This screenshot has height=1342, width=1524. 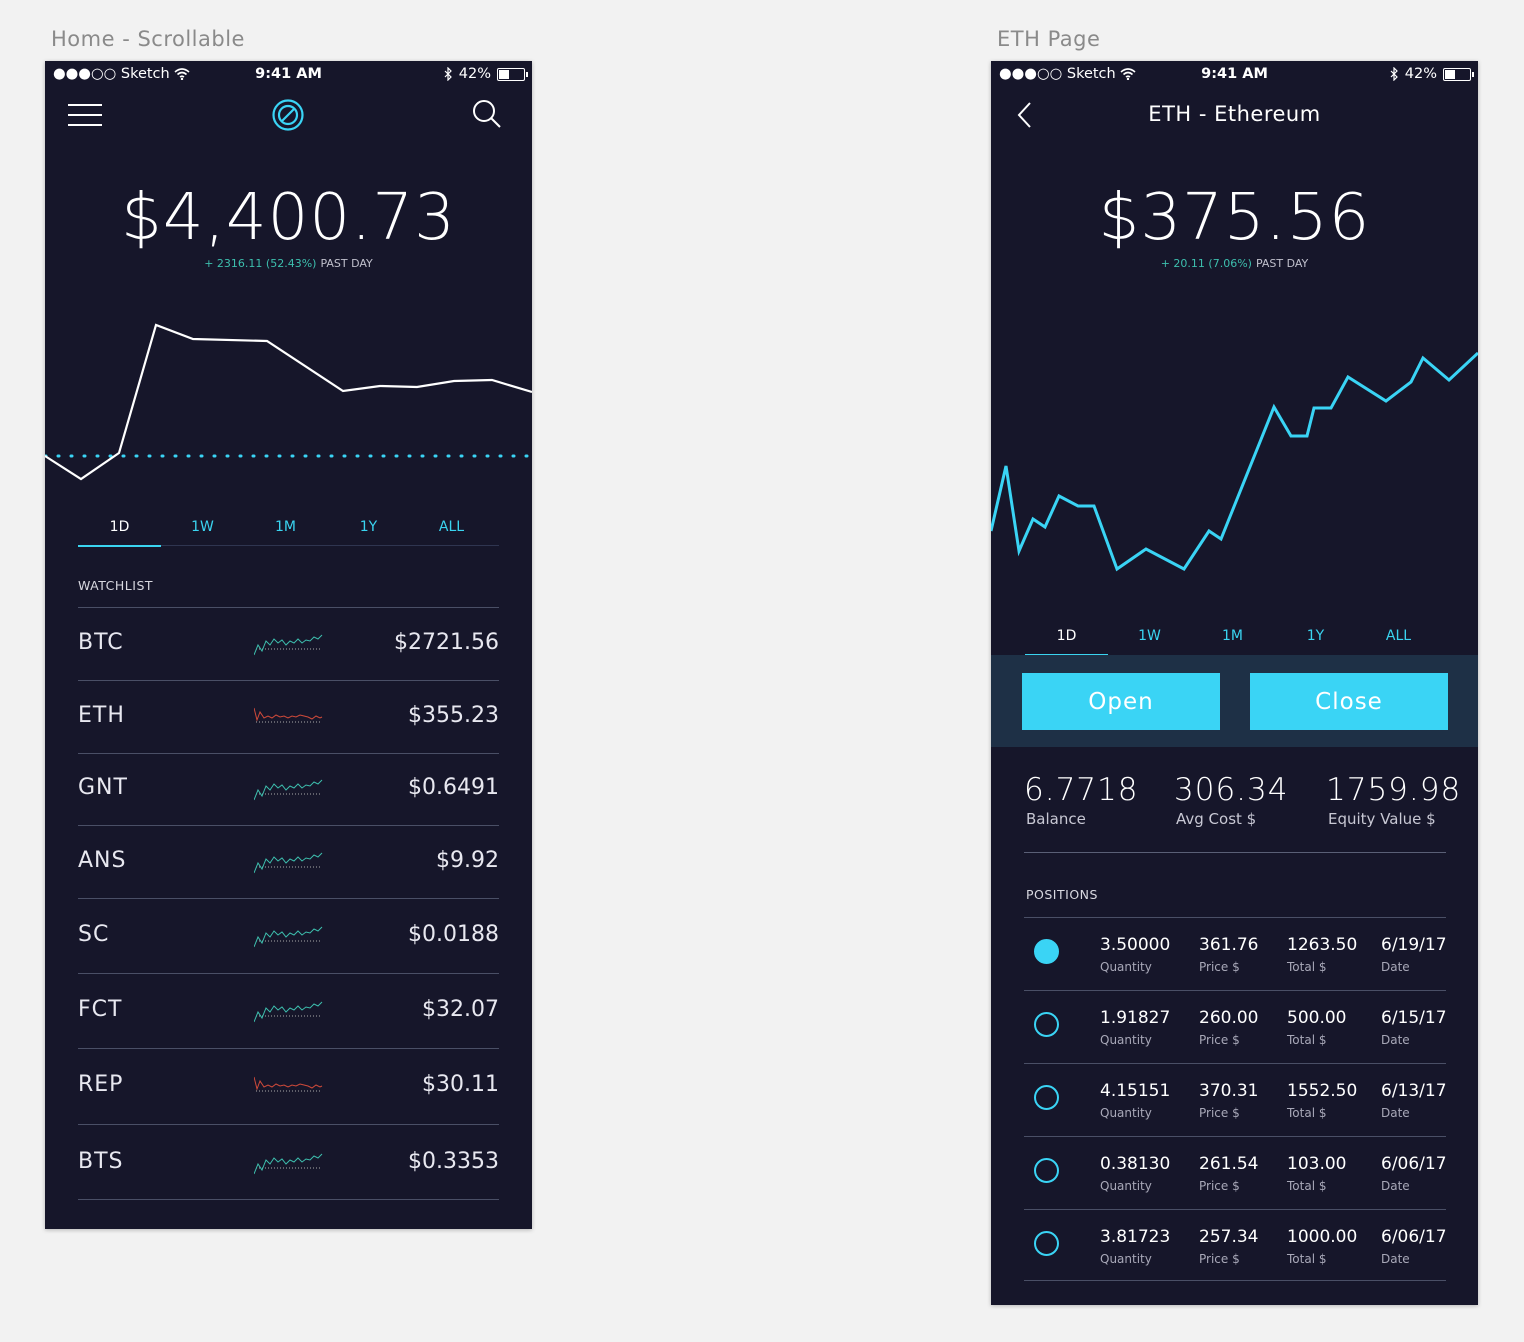 I want to click on position-price: 261.54 Price $, so click(x=1228, y=1173).